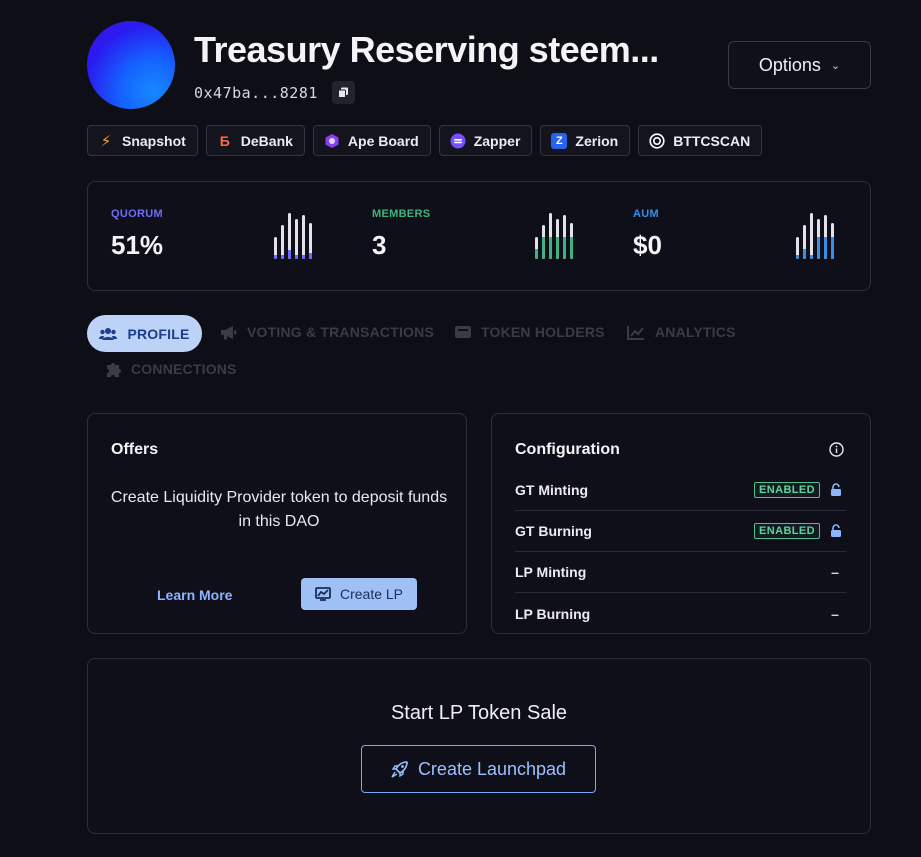 The height and width of the screenshot is (857, 921). I want to click on link-label: Zapper, so click(497, 140).